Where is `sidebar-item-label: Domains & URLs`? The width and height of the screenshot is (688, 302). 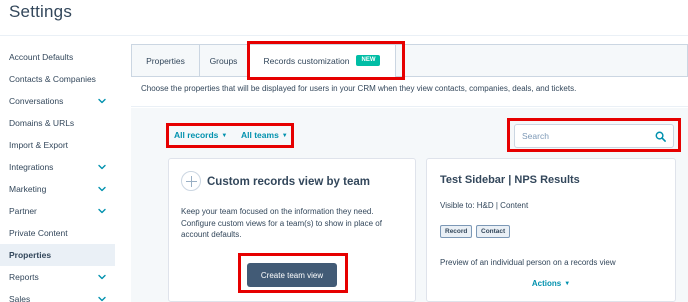
sidebar-item-label: Domains & URLs is located at coordinates (42, 123).